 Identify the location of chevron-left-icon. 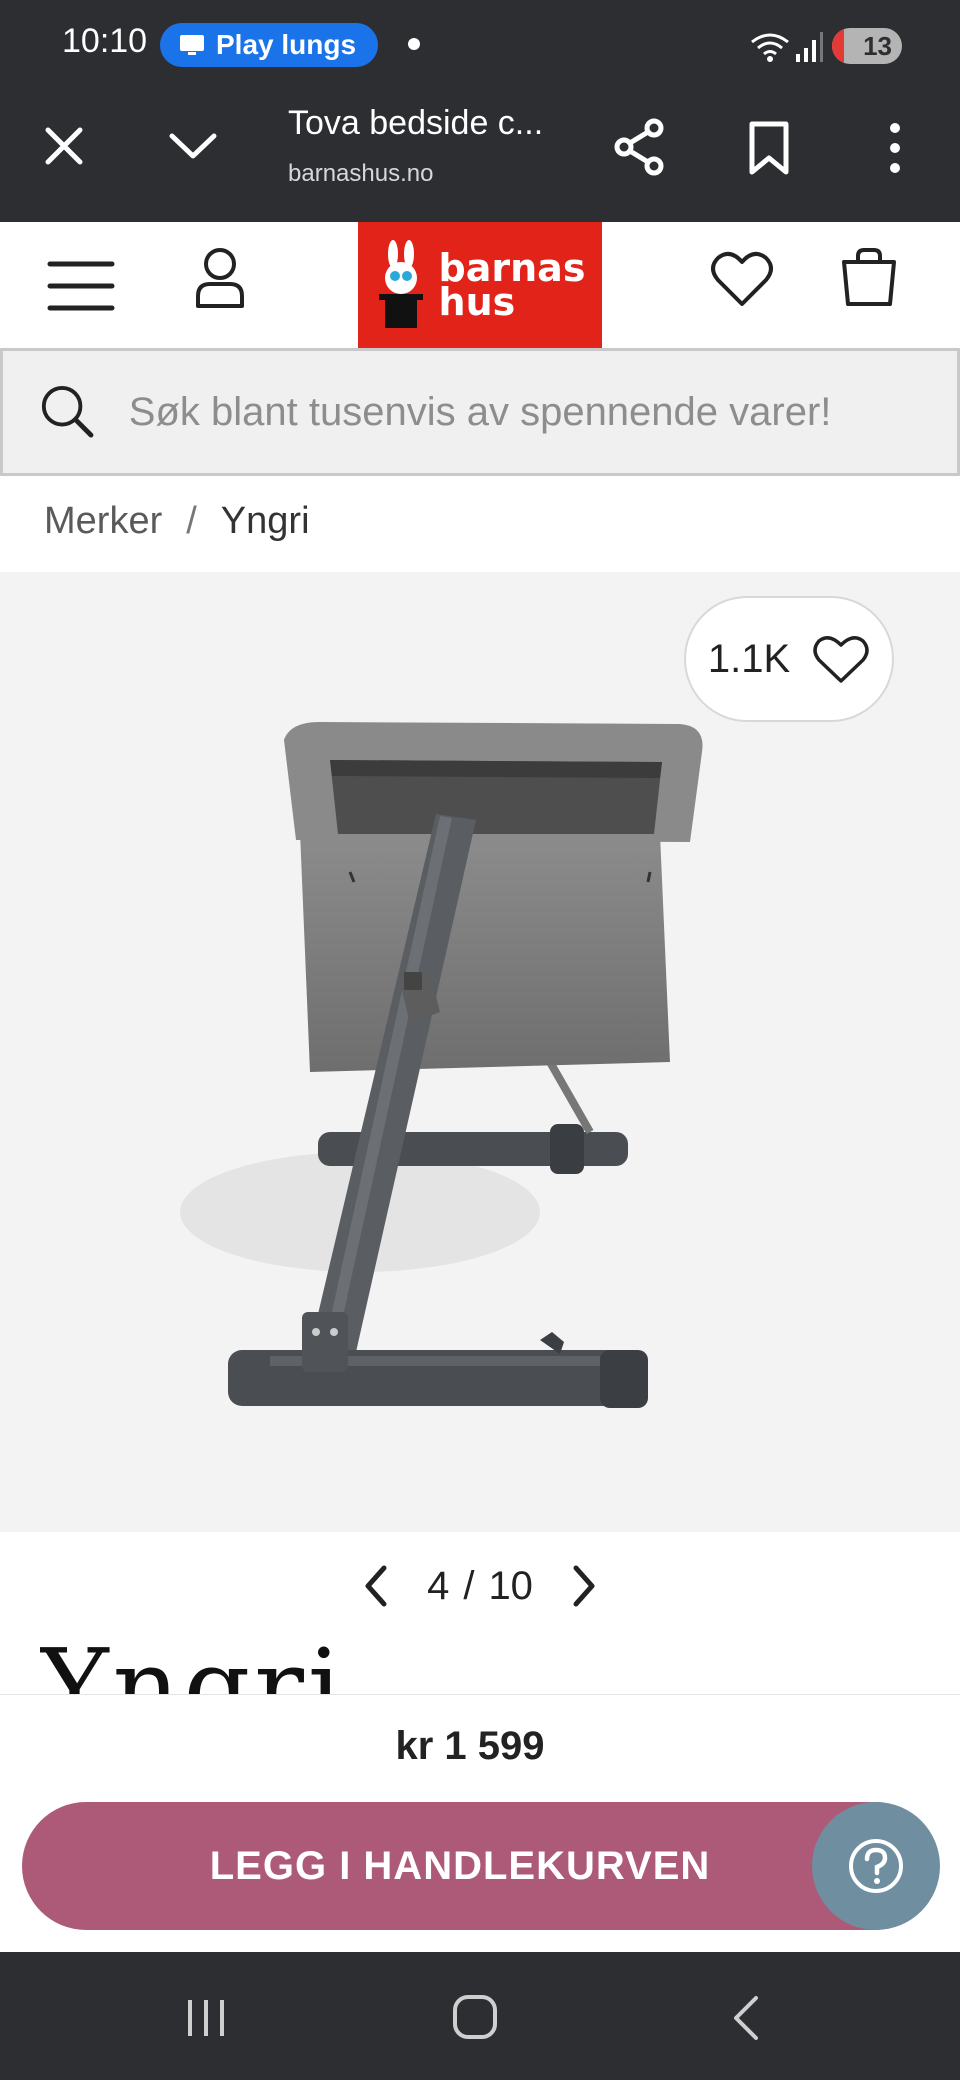
(375, 1586).